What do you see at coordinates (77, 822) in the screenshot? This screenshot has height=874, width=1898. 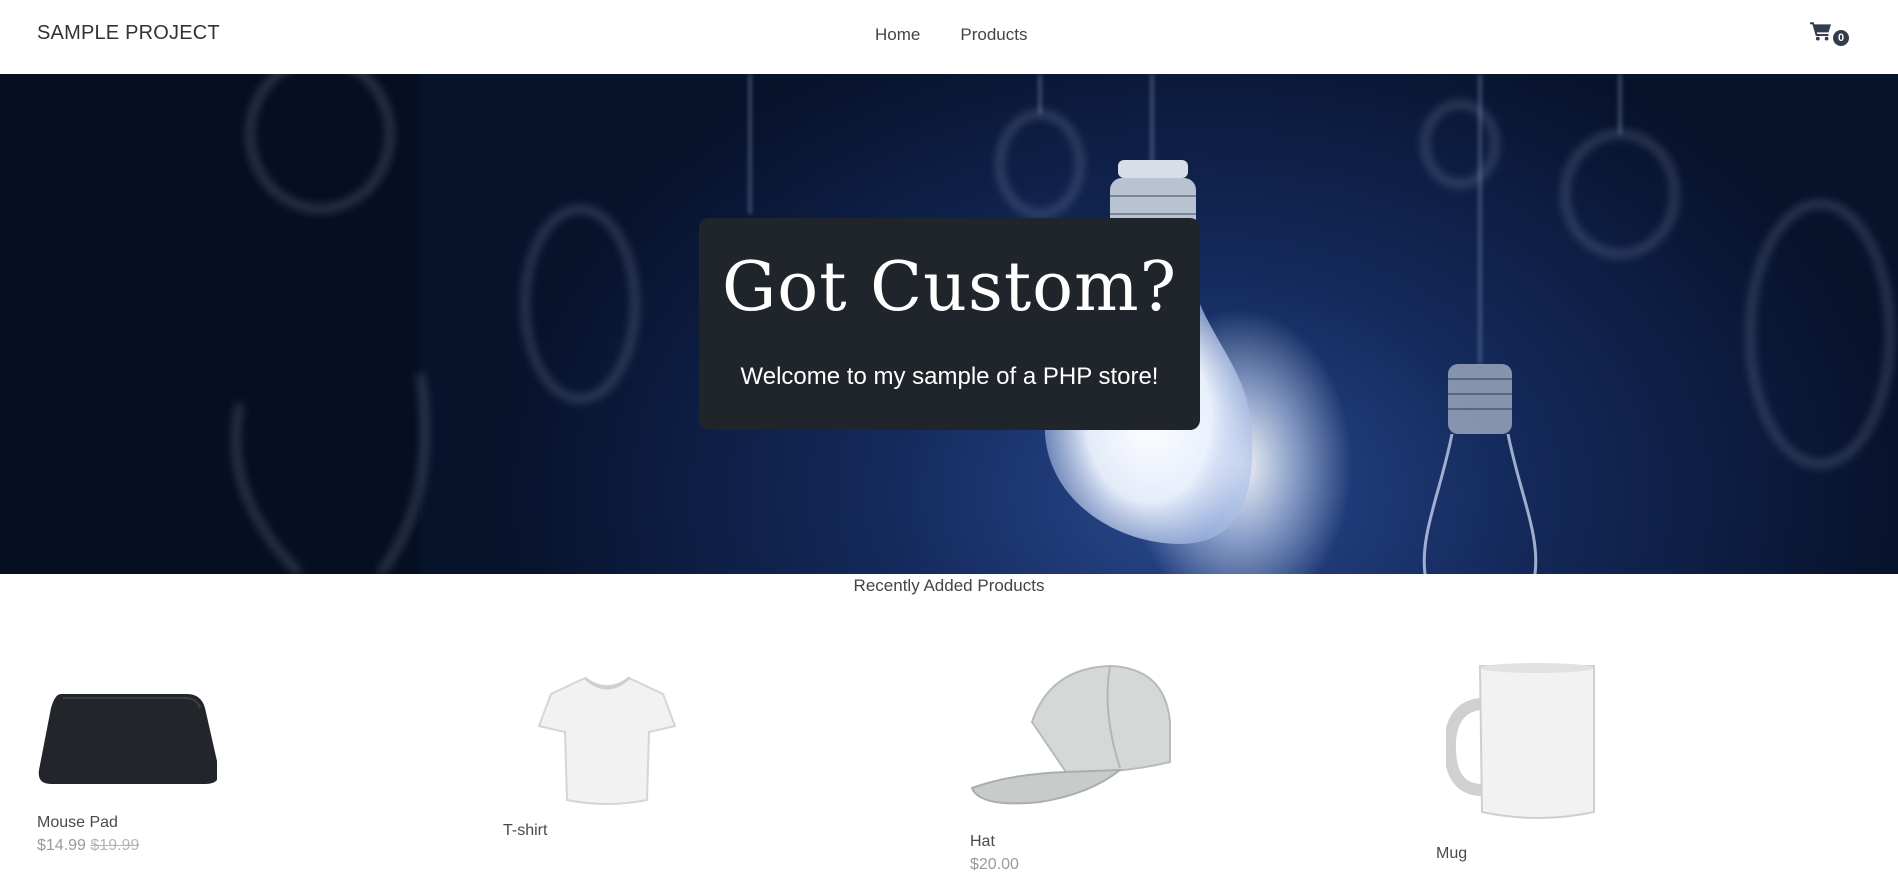 I see `product-name: Mouse Pad` at bounding box center [77, 822].